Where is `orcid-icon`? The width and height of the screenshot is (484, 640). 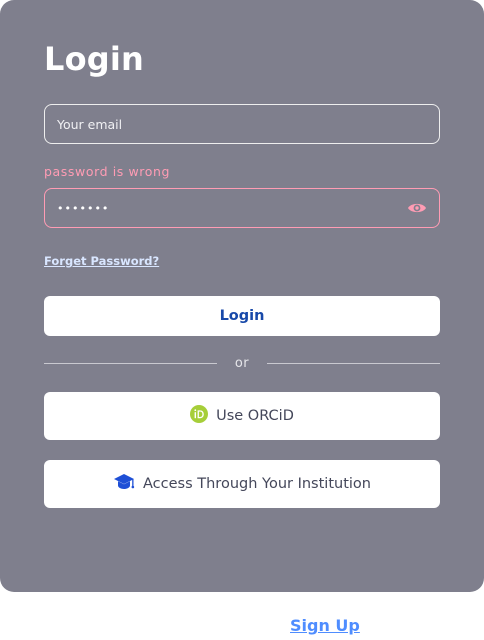 orcid-icon is located at coordinates (199, 416).